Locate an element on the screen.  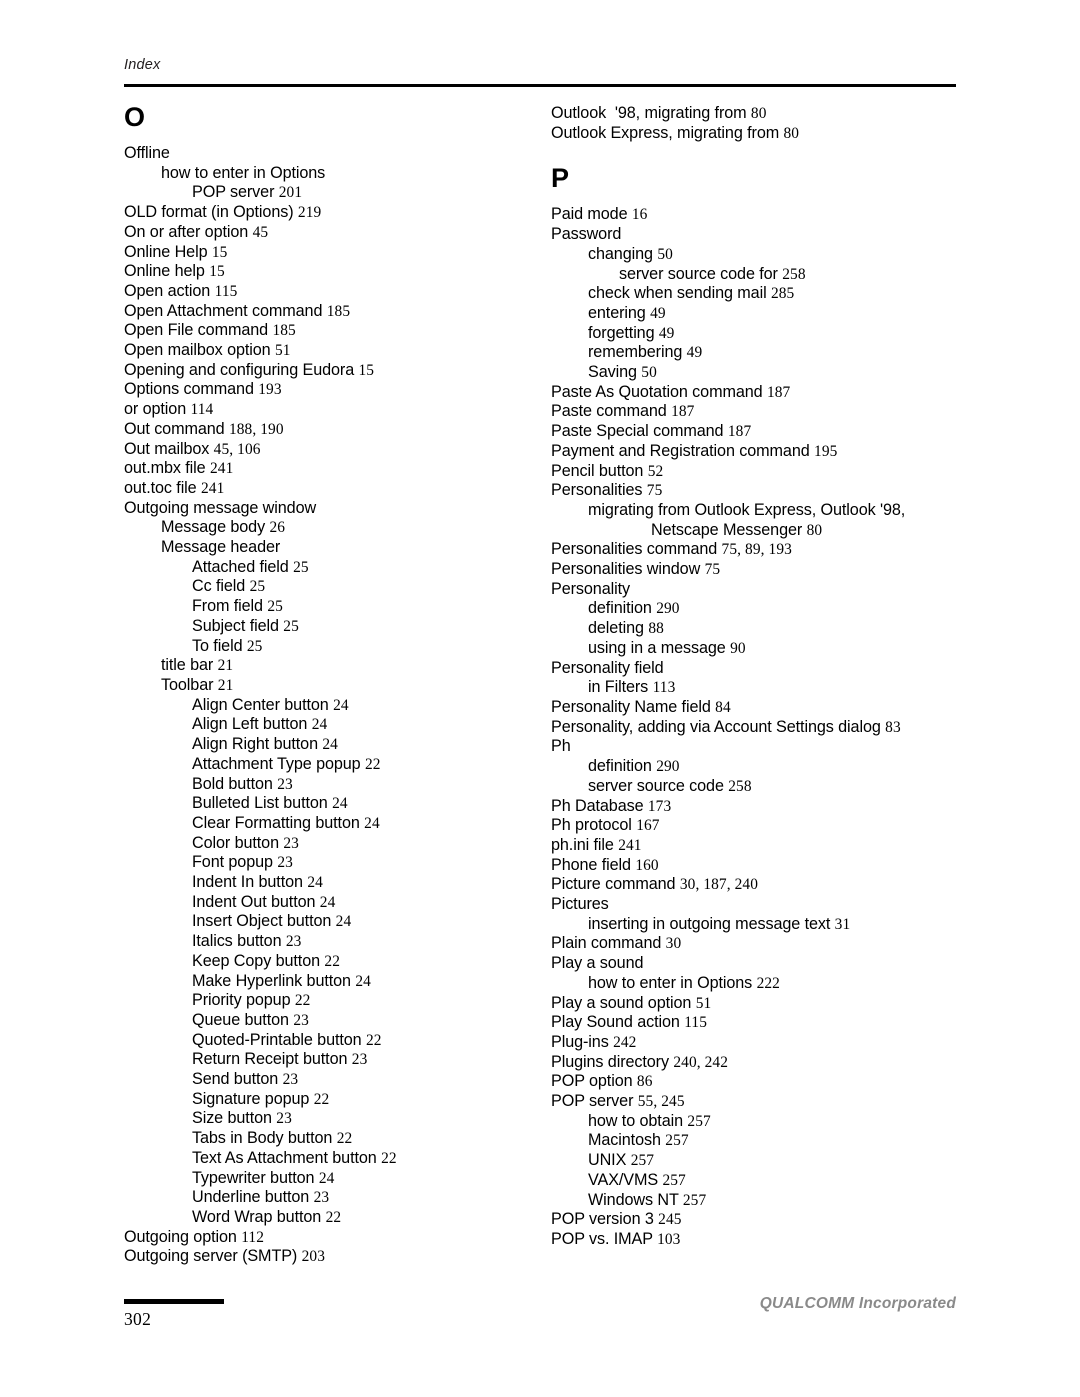
index-entry-label: Make Hyperlink button is located at coordinates (274, 980).